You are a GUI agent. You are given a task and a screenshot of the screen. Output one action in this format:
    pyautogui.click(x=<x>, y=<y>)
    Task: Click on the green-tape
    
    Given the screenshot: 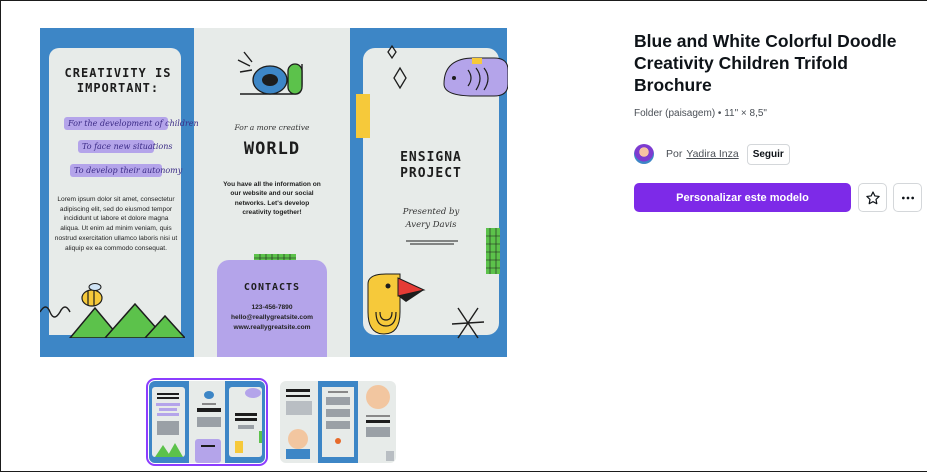 What is the action you would take?
    pyautogui.click(x=493, y=251)
    